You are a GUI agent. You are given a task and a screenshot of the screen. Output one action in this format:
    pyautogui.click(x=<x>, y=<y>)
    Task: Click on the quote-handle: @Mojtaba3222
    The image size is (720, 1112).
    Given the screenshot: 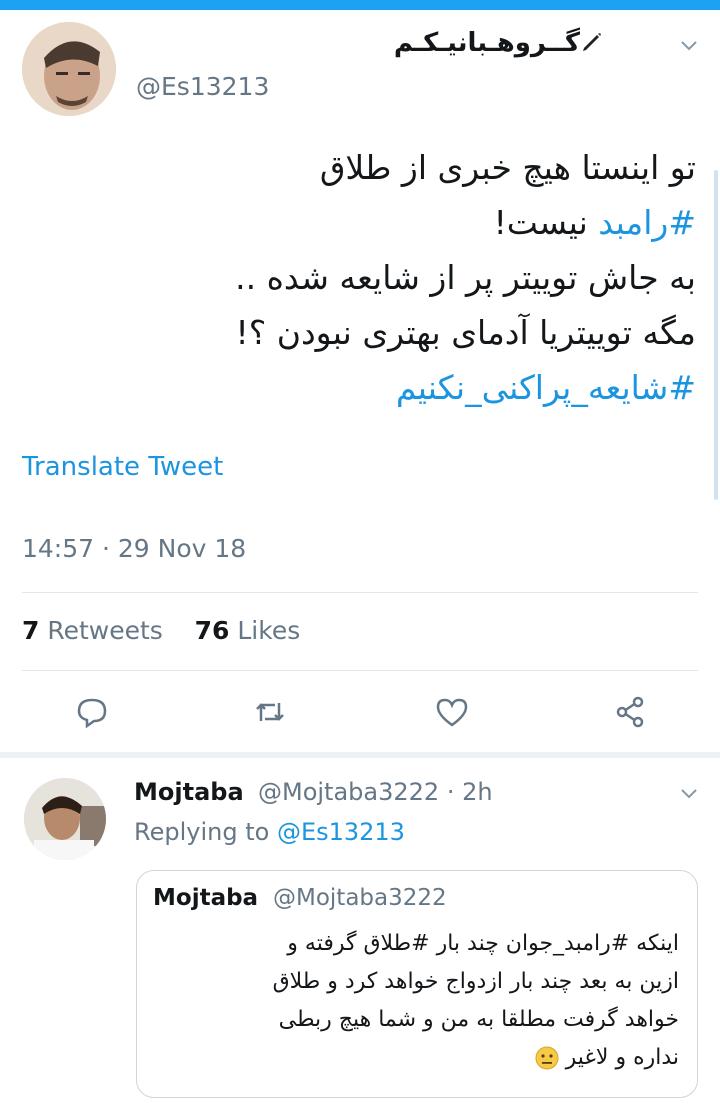 What is the action you would take?
    pyautogui.click(x=360, y=898)
    